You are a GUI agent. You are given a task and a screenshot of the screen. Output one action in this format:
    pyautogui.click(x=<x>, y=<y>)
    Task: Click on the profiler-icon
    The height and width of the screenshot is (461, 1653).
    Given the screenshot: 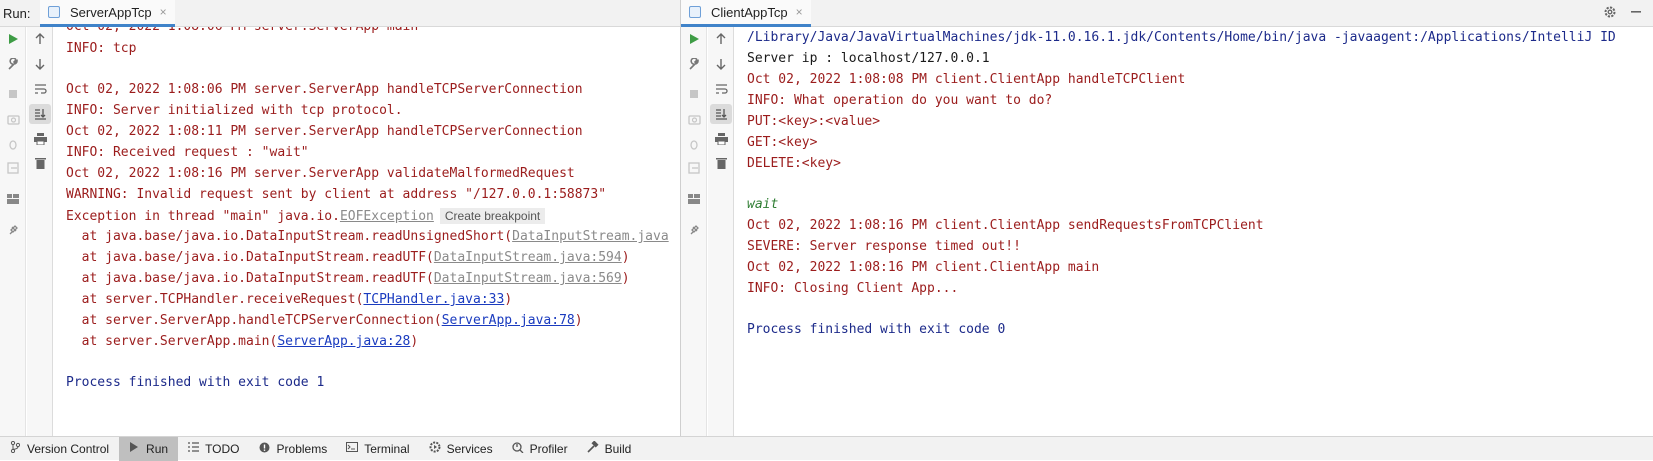 What is the action you would take?
    pyautogui.click(x=518, y=448)
    